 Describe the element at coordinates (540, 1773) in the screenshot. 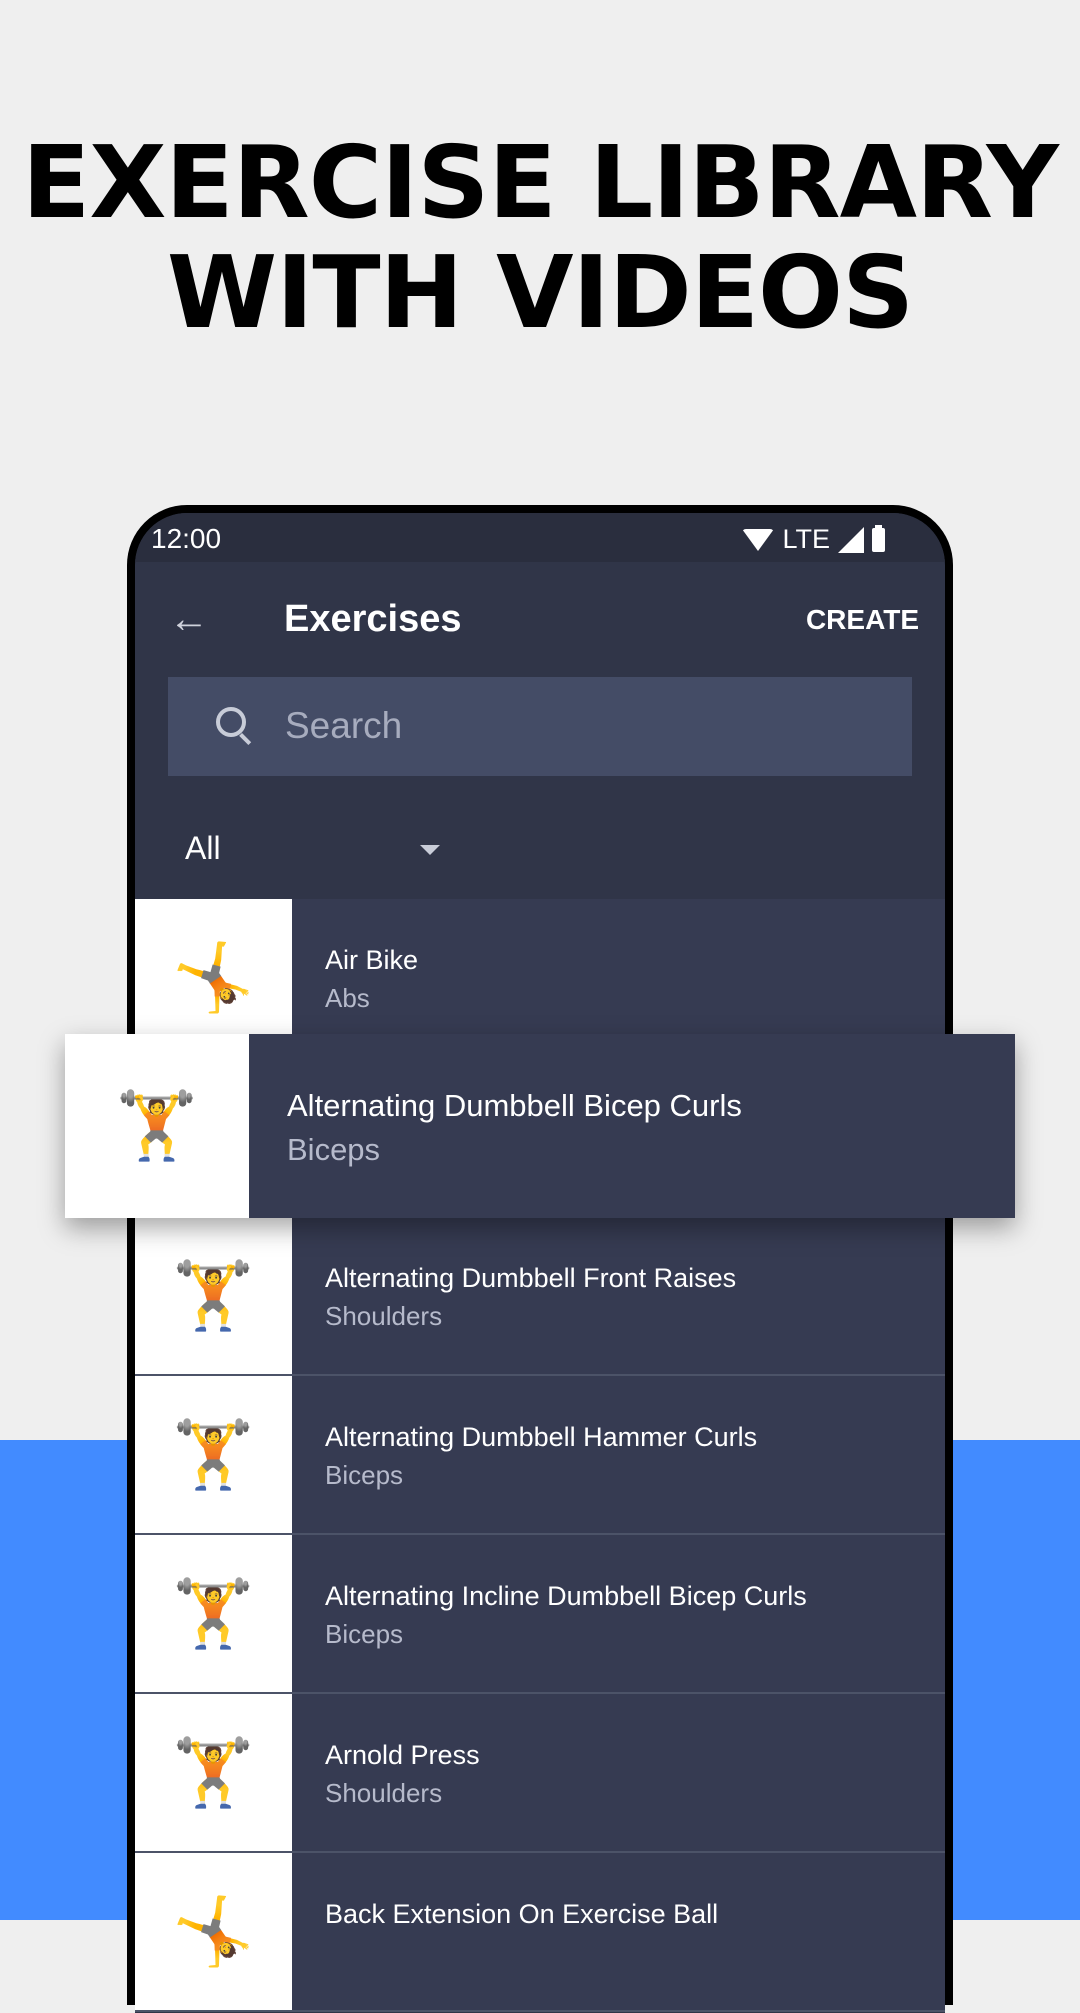

I see `list-item: 🏋 Arnold Press Shoulders` at that location.